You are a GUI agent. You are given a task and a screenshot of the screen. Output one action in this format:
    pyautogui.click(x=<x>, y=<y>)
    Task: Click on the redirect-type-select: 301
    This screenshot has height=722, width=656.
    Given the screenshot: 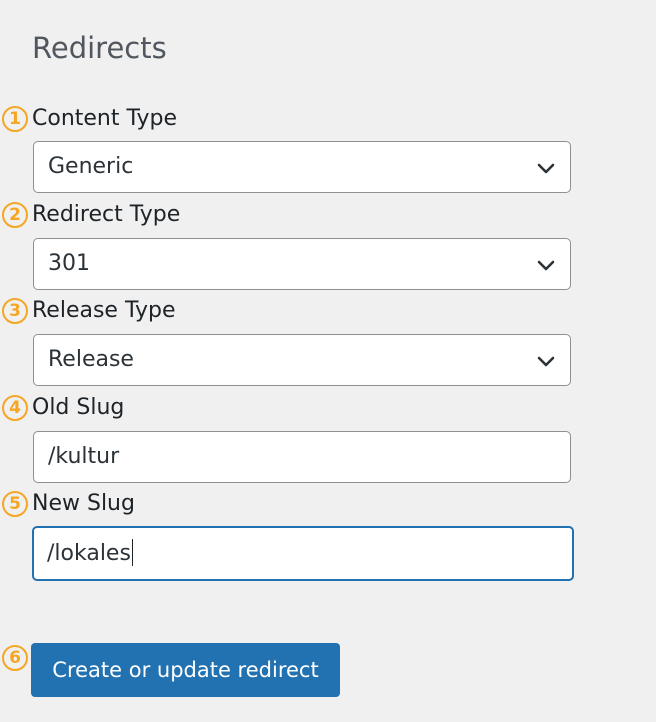 What is the action you would take?
    pyautogui.click(x=302, y=264)
    